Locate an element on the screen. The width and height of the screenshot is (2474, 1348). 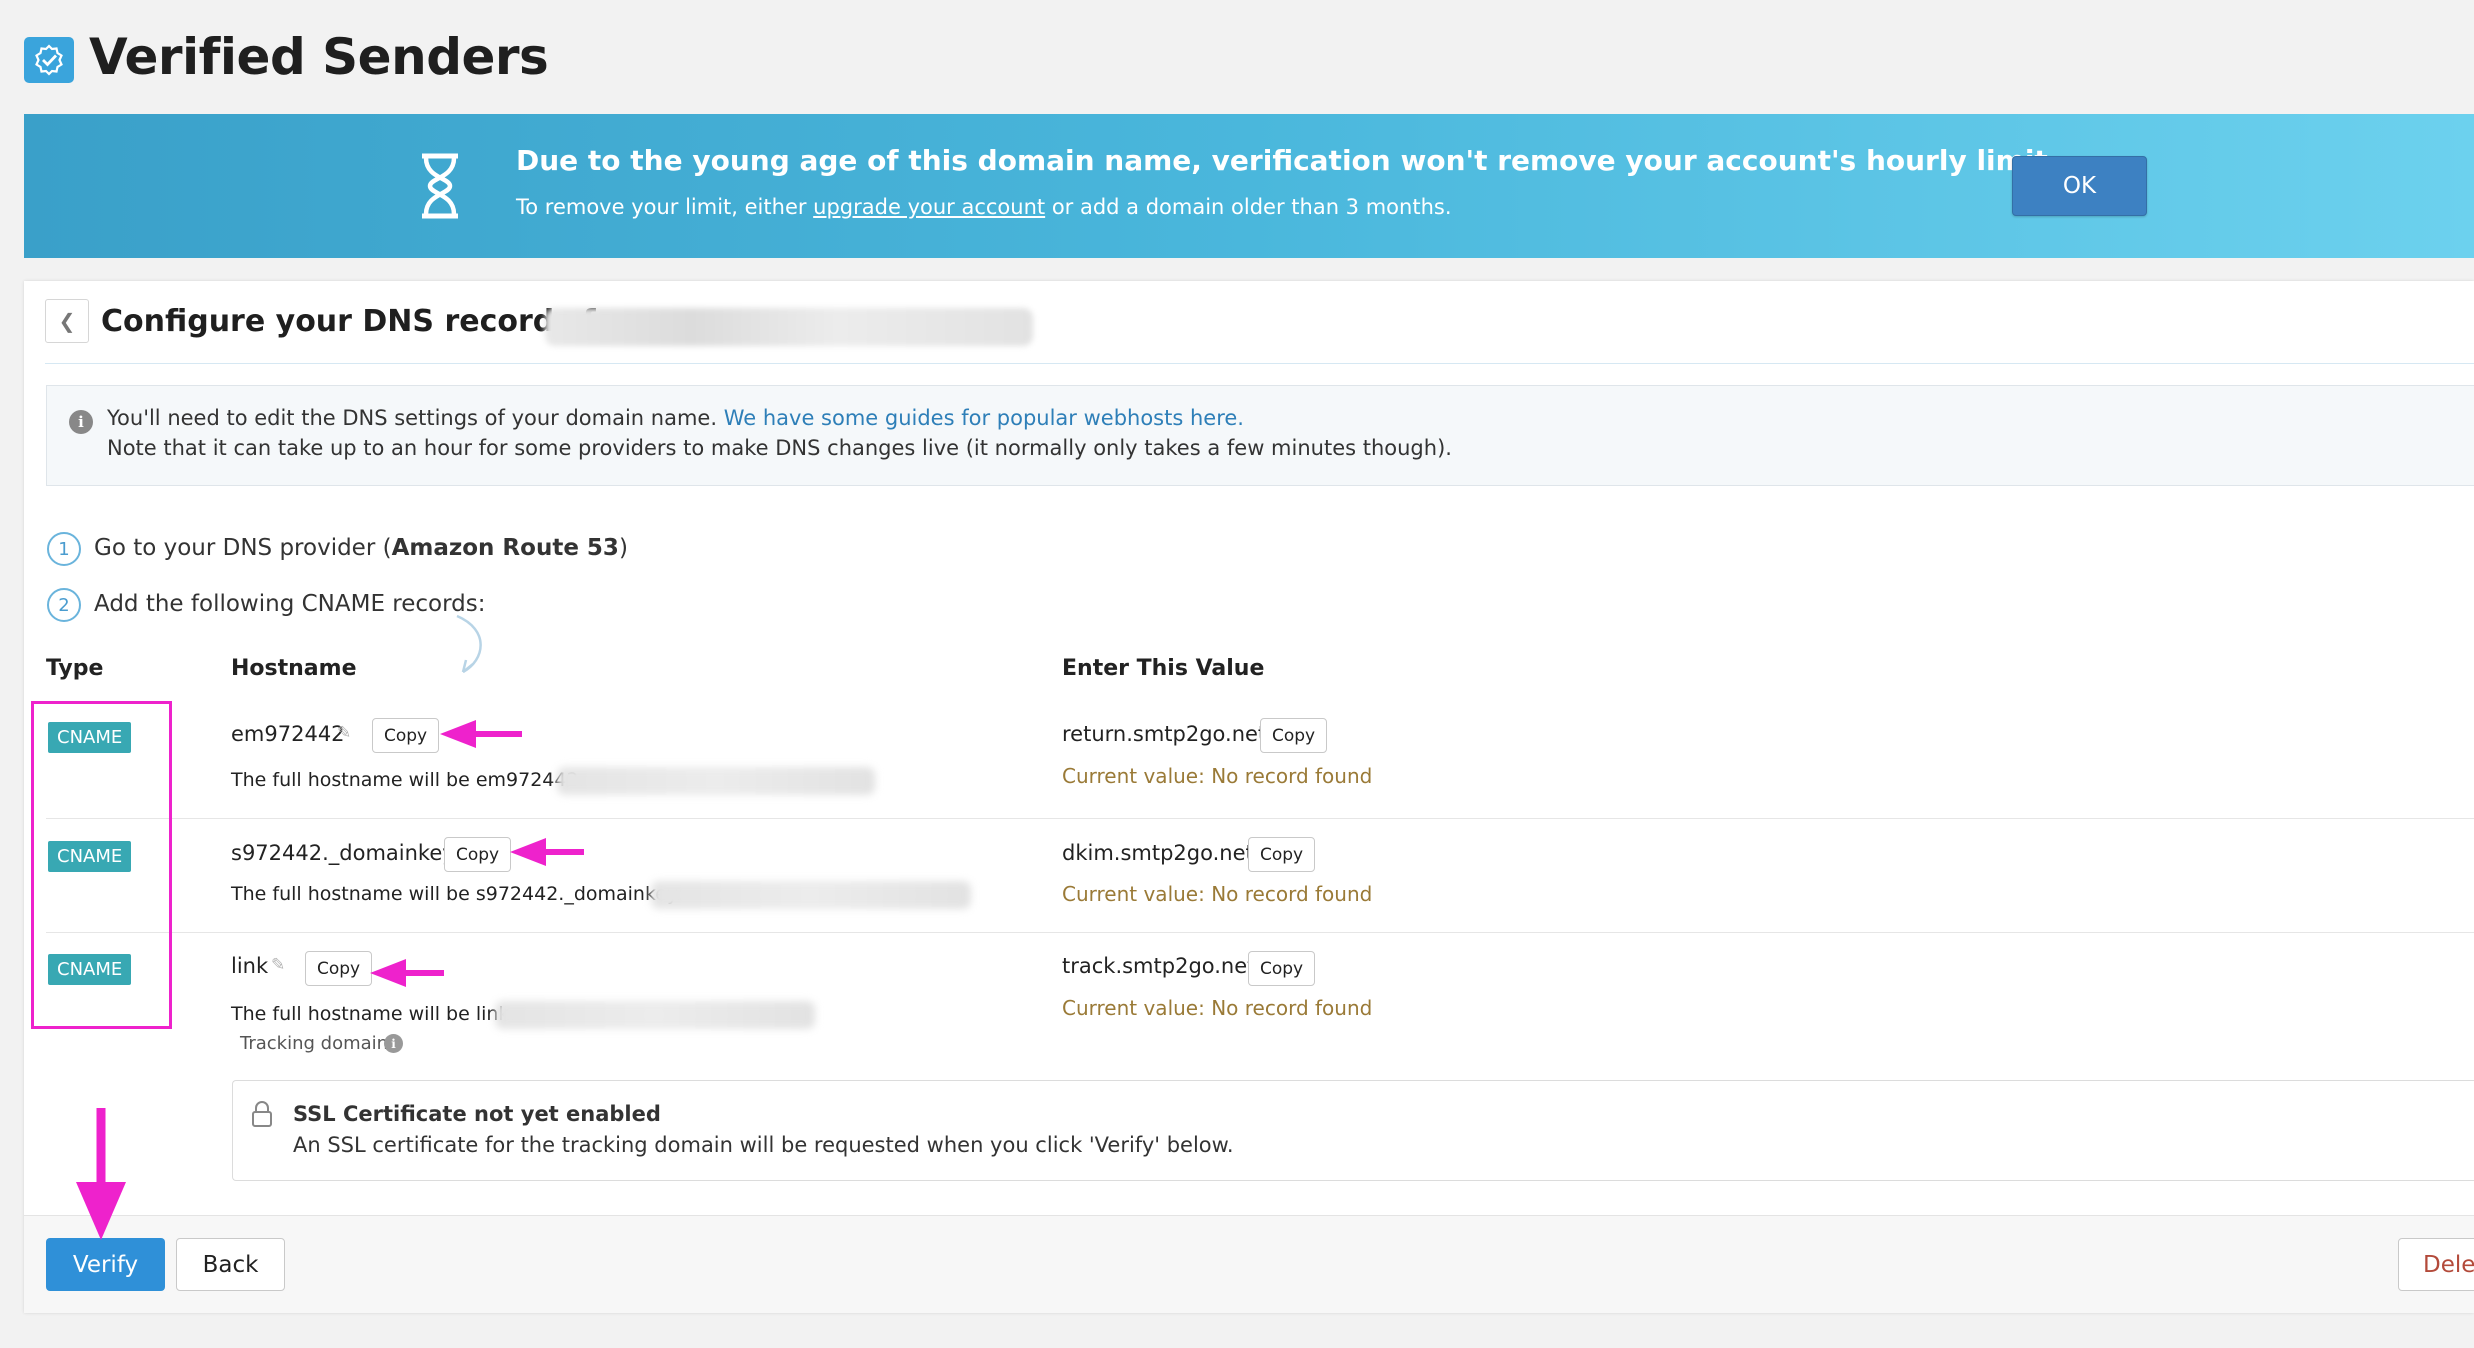
annotation-arrows is located at coordinates (330, 927).